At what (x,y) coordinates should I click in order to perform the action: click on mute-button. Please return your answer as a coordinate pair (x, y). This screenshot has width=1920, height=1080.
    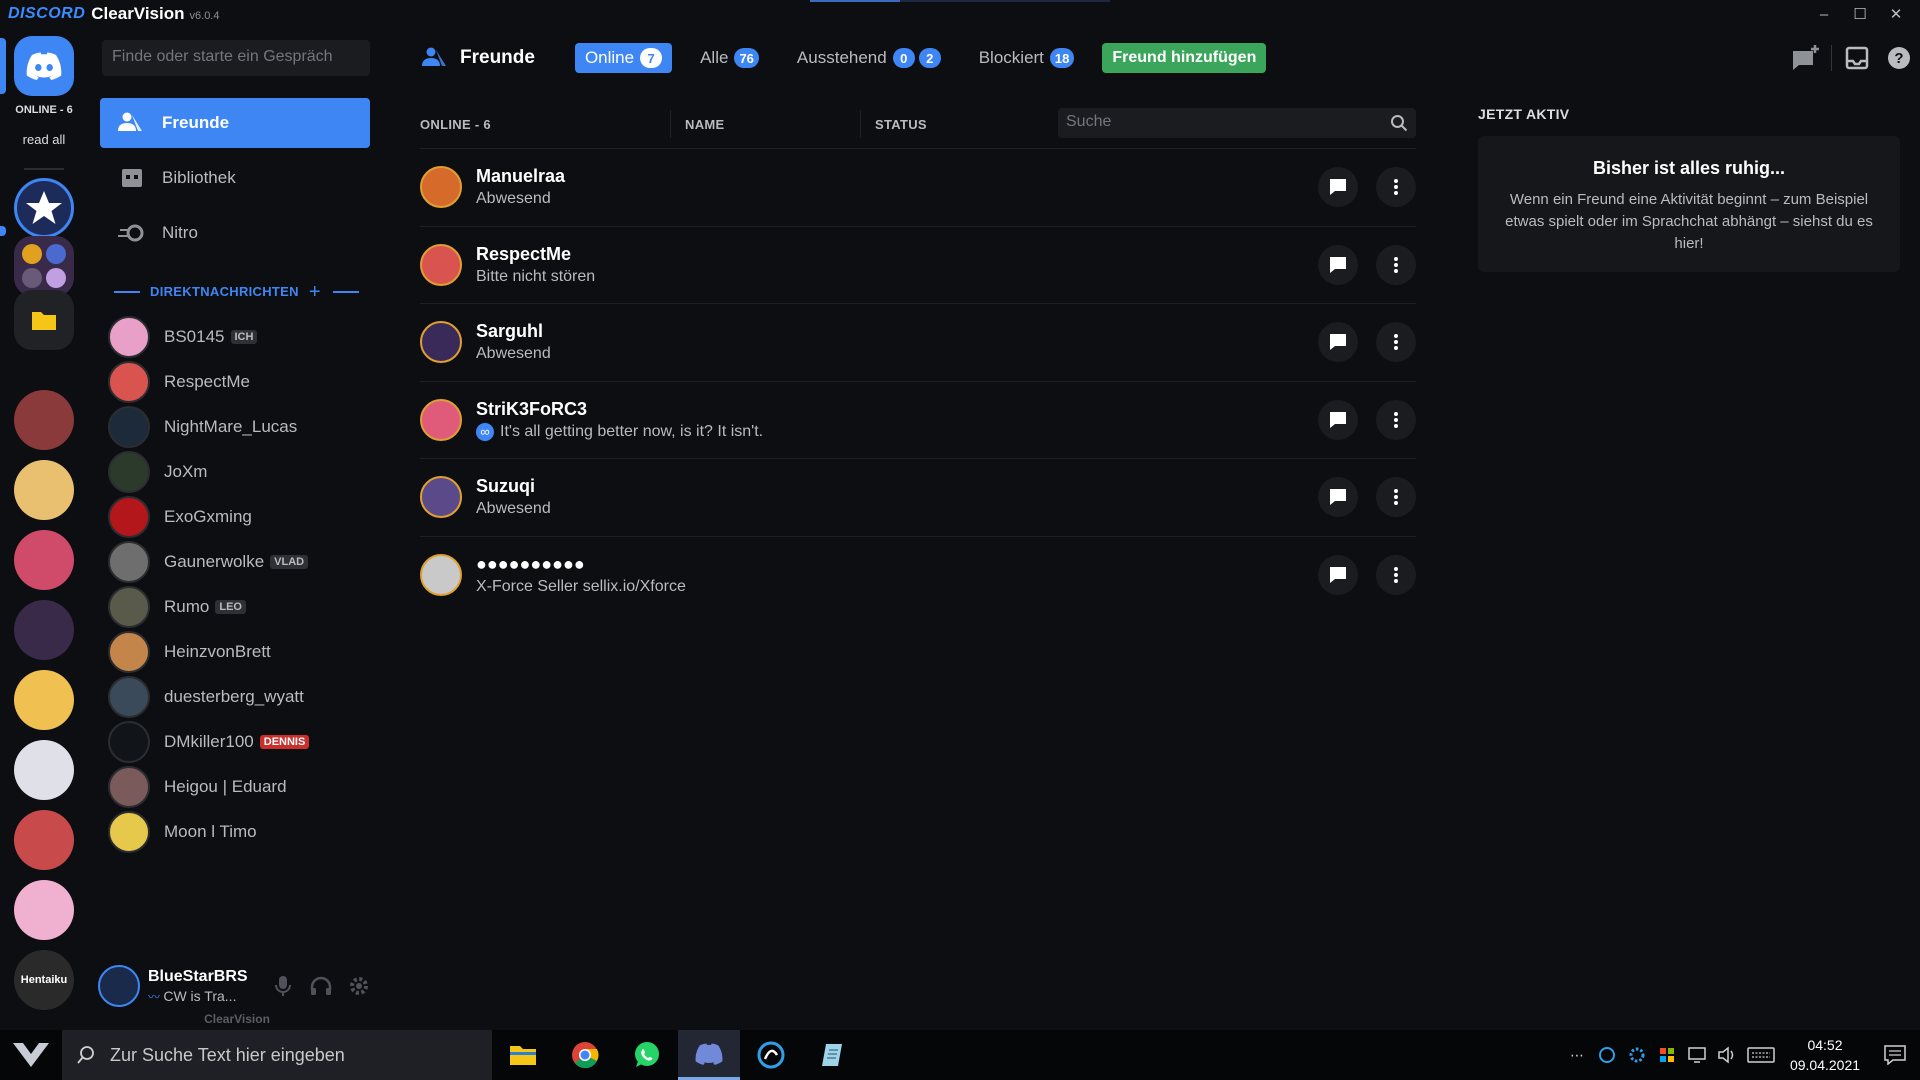
    Looking at the image, I should click on (283, 986).